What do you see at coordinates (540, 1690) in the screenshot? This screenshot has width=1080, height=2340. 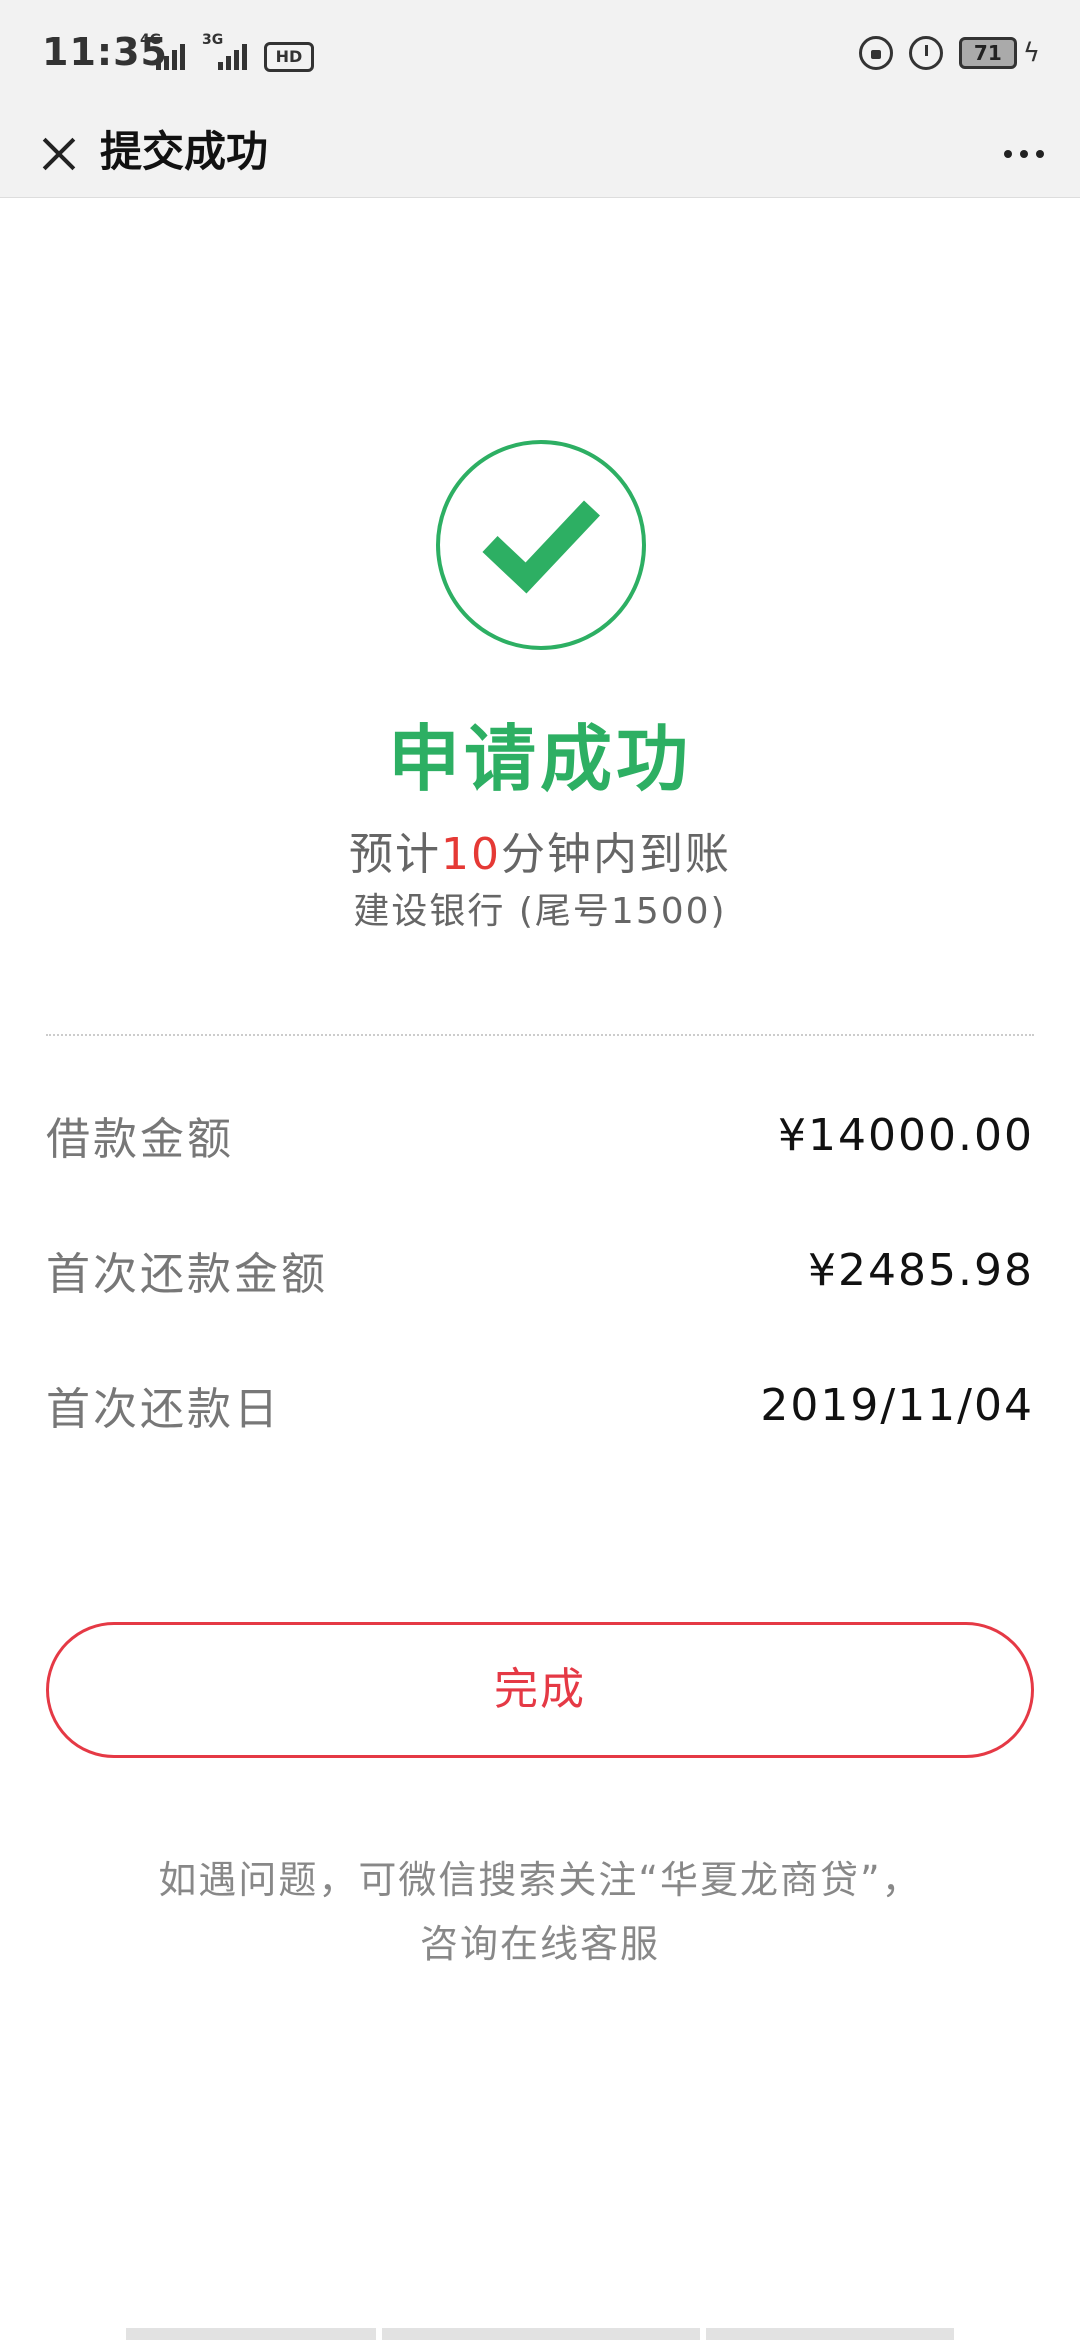 I see `done-button: 完成` at bounding box center [540, 1690].